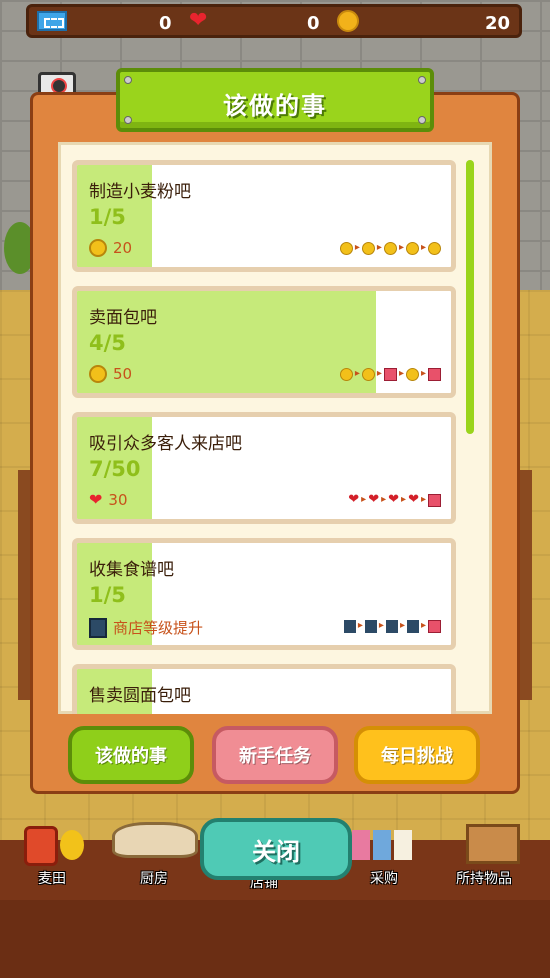 The width and height of the screenshot is (550, 978). What do you see at coordinates (107, 343) in the screenshot?
I see `task-progress: 4/5` at bounding box center [107, 343].